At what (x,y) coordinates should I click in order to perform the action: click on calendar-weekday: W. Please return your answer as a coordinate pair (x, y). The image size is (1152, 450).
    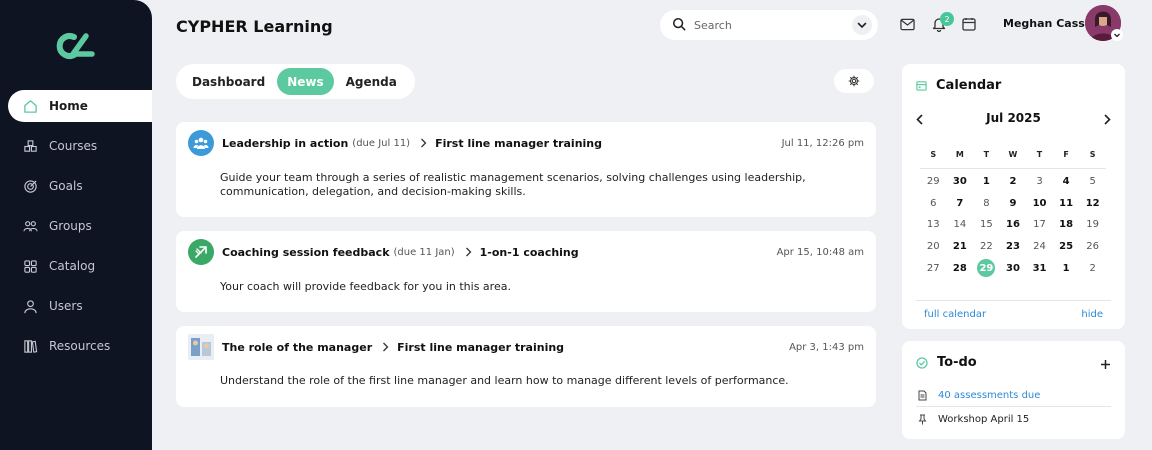
    Looking at the image, I should click on (1013, 154).